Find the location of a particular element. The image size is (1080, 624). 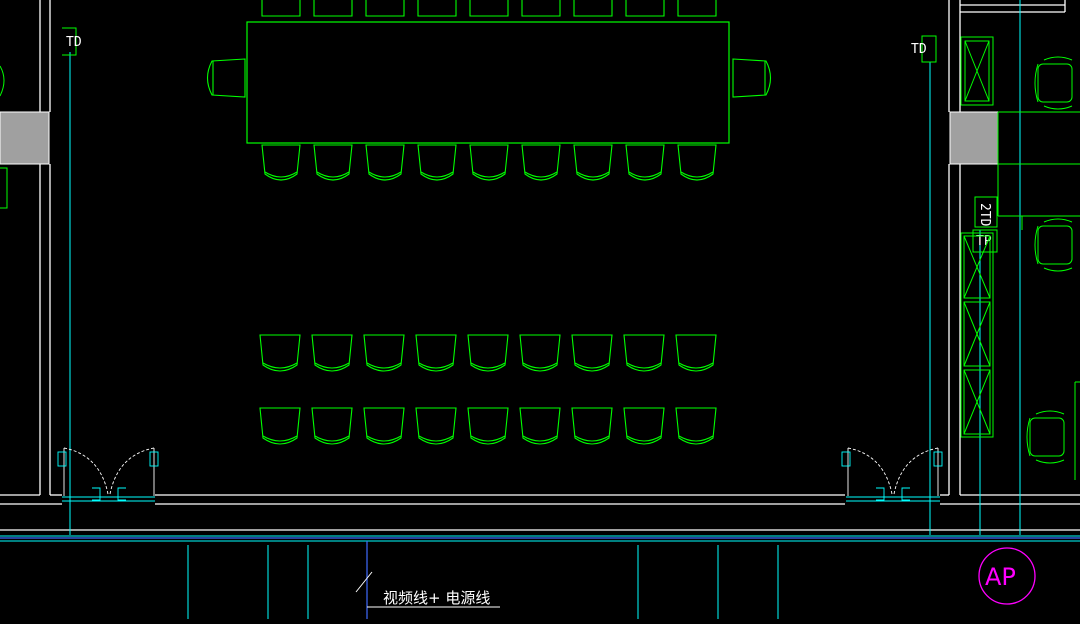

ap-label: AP is located at coordinates (1000, 577).